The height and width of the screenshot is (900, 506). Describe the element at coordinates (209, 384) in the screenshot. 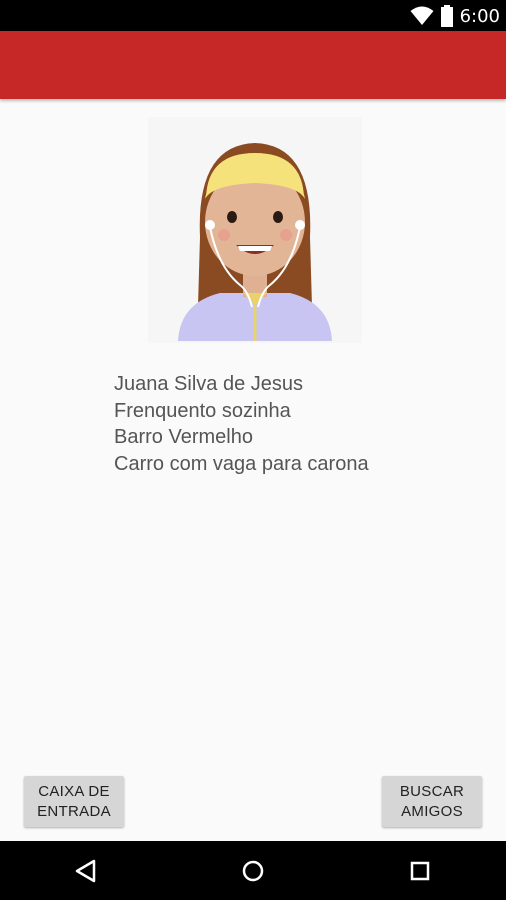

I see `profile-name: Juana Silva de Jesus` at that location.